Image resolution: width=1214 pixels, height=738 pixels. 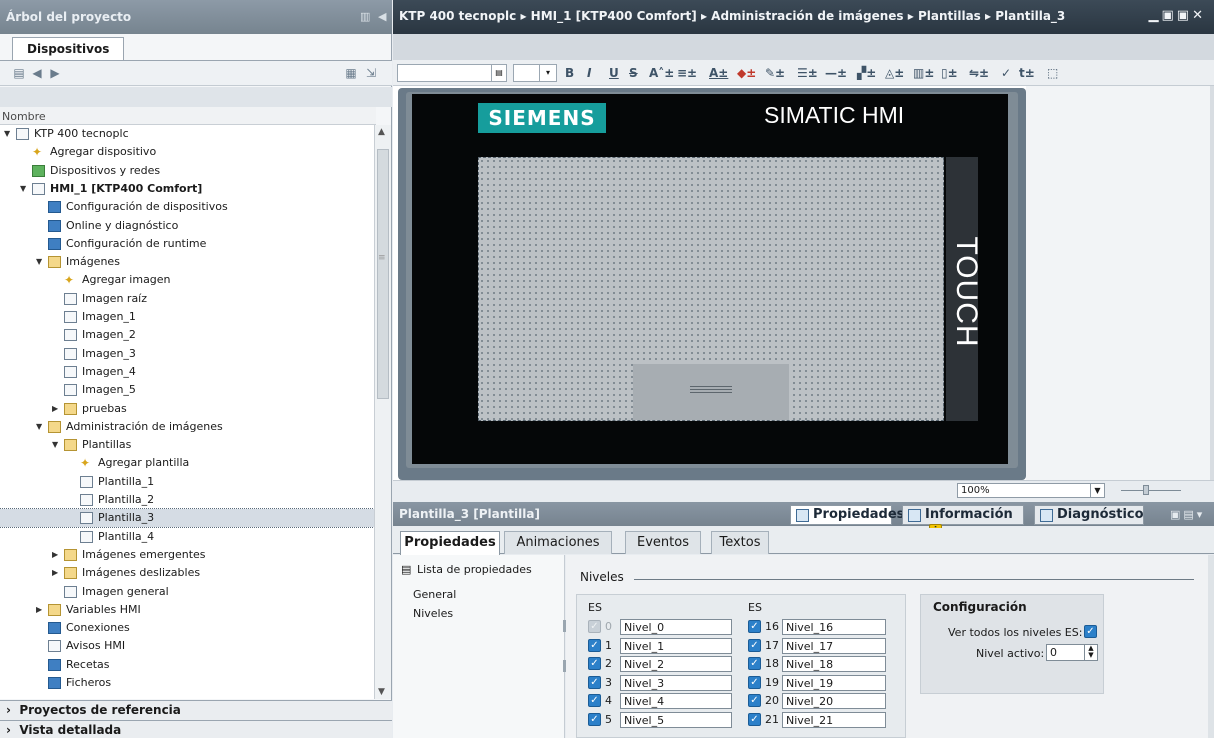 What do you see at coordinates (1187, 514) in the screenshot?
I see `inspector-window-controls: ▣▤▾` at bounding box center [1187, 514].